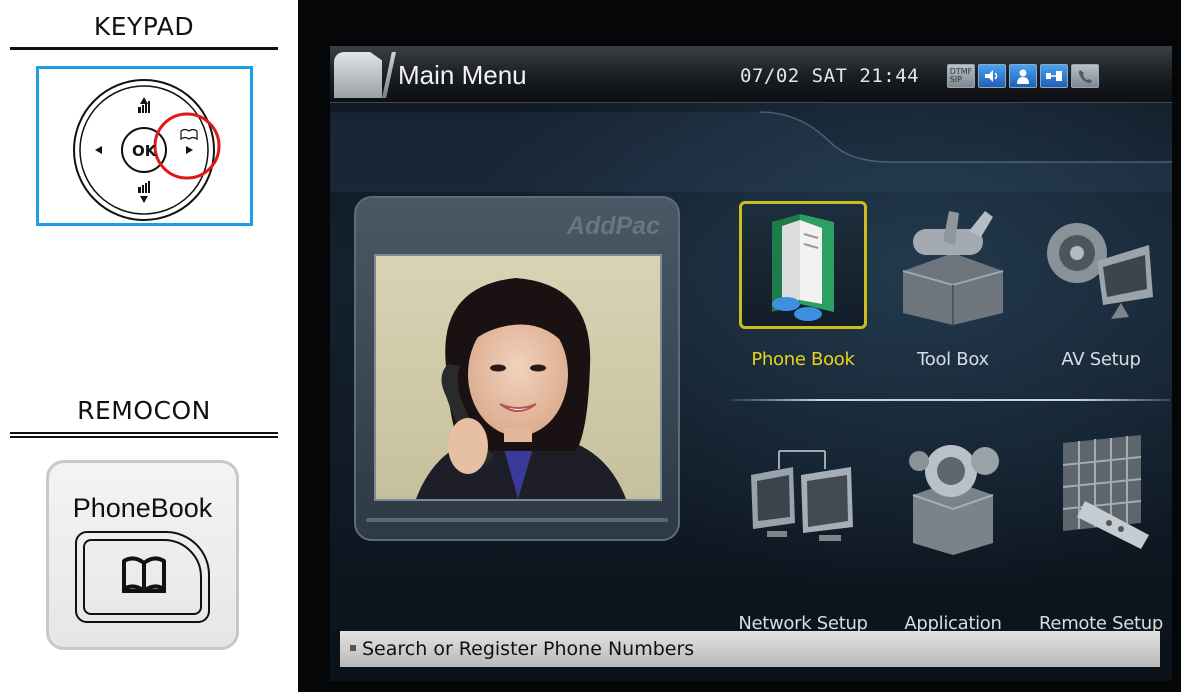 The height and width of the screenshot is (692, 1181). I want to click on remocon-phonebook-key-diagram: PhoneBook, so click(142, 555).